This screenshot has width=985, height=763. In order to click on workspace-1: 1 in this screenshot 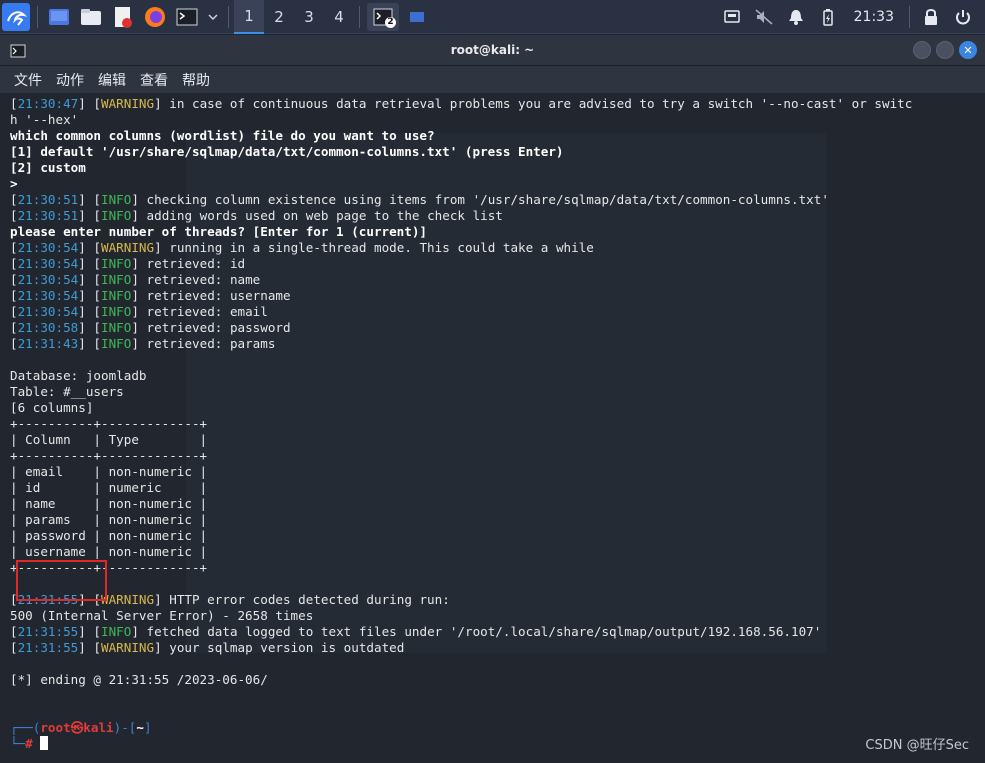, I will do `click(249, 17)`.